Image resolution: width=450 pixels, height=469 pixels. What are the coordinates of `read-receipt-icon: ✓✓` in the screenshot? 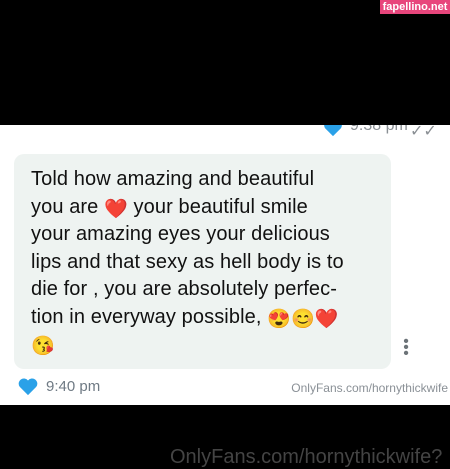 It's located at (423, 132).